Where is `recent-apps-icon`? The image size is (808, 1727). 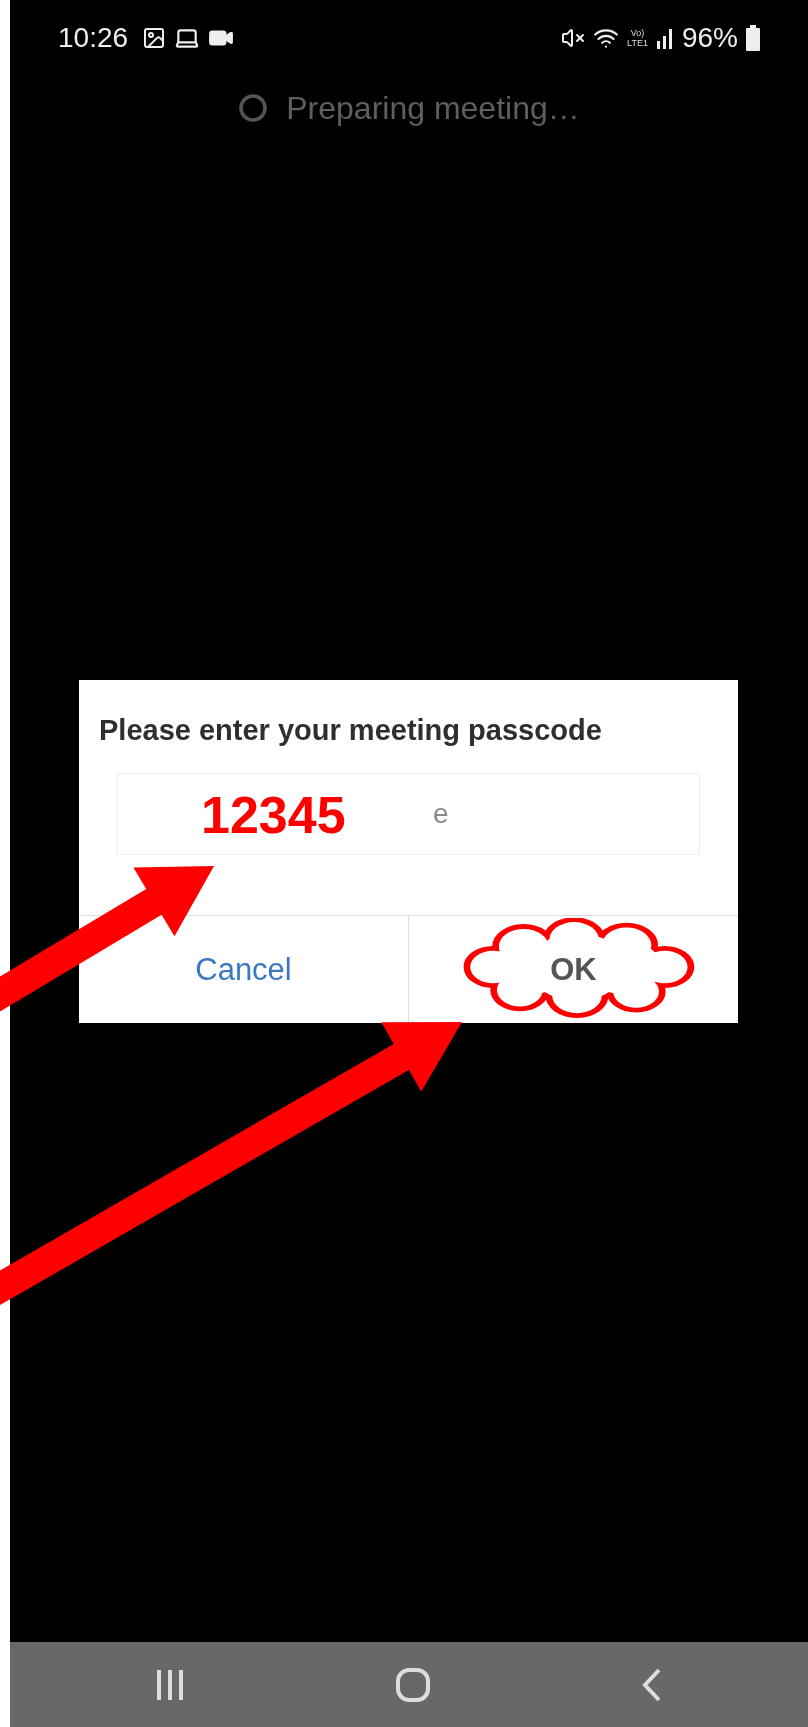 recent-apps-icon is located at coordinates (170, 1684).